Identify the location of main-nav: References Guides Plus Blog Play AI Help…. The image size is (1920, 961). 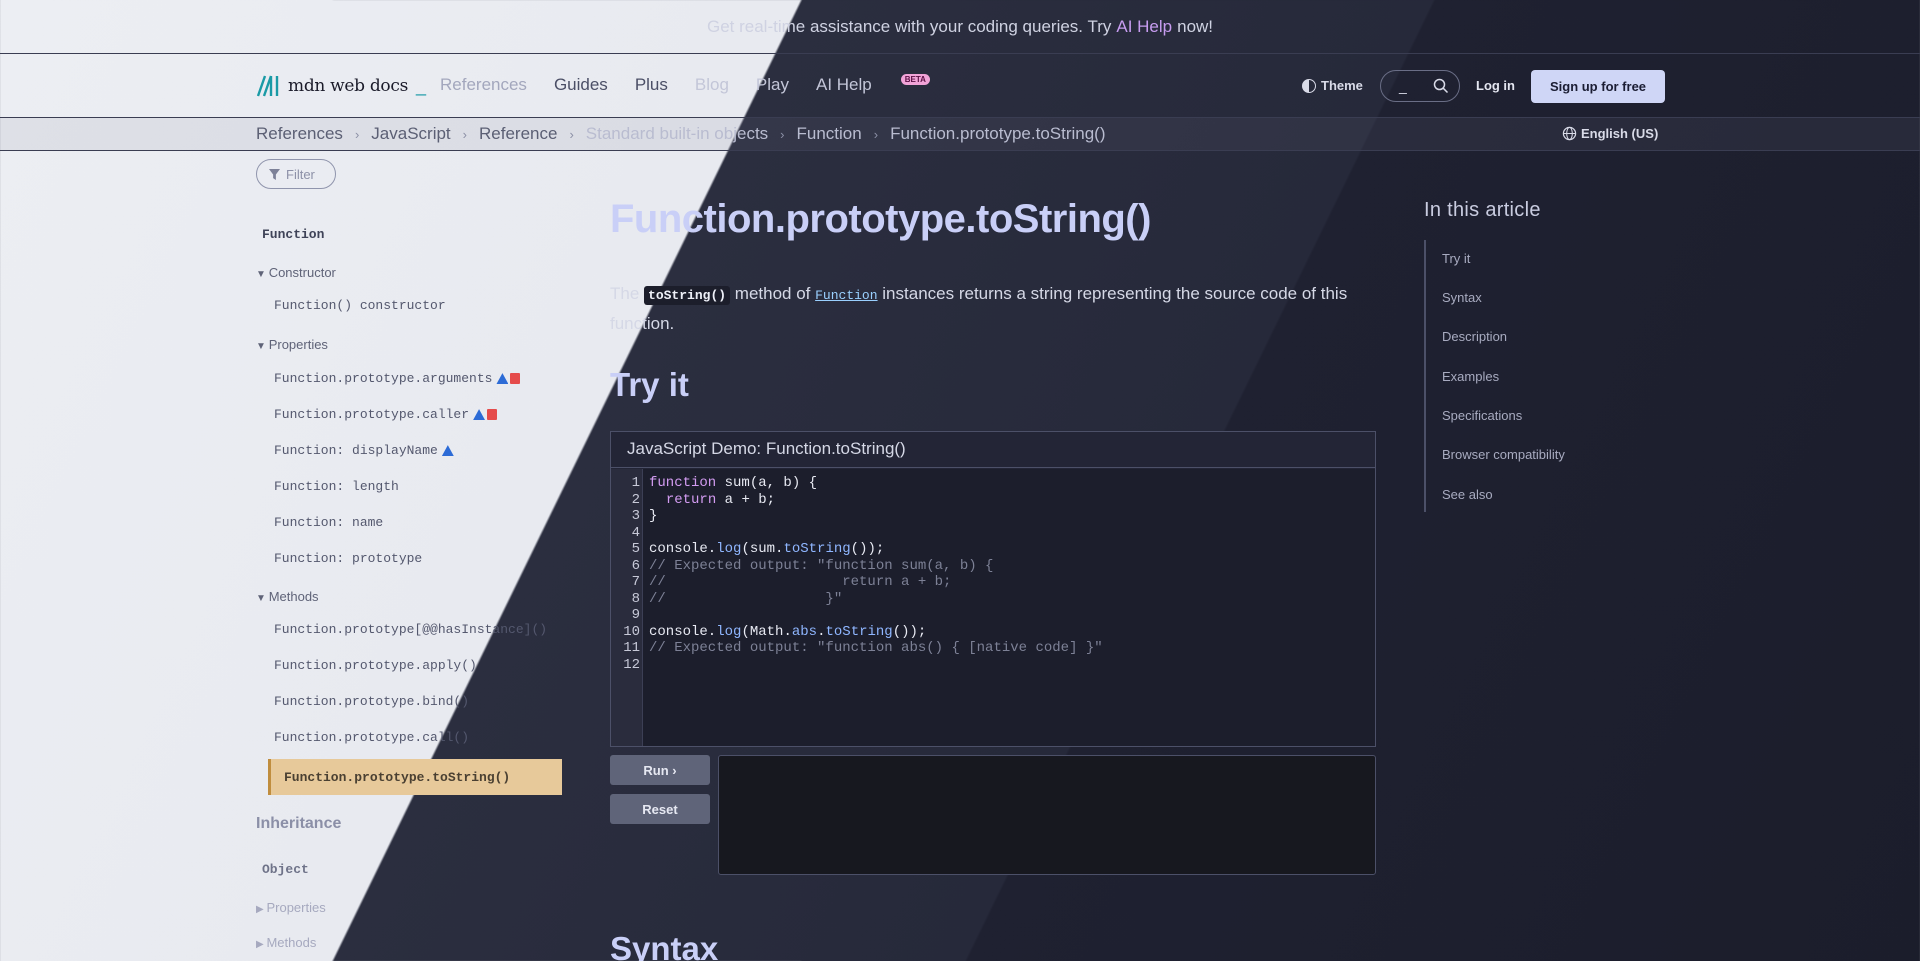
(711, 84).